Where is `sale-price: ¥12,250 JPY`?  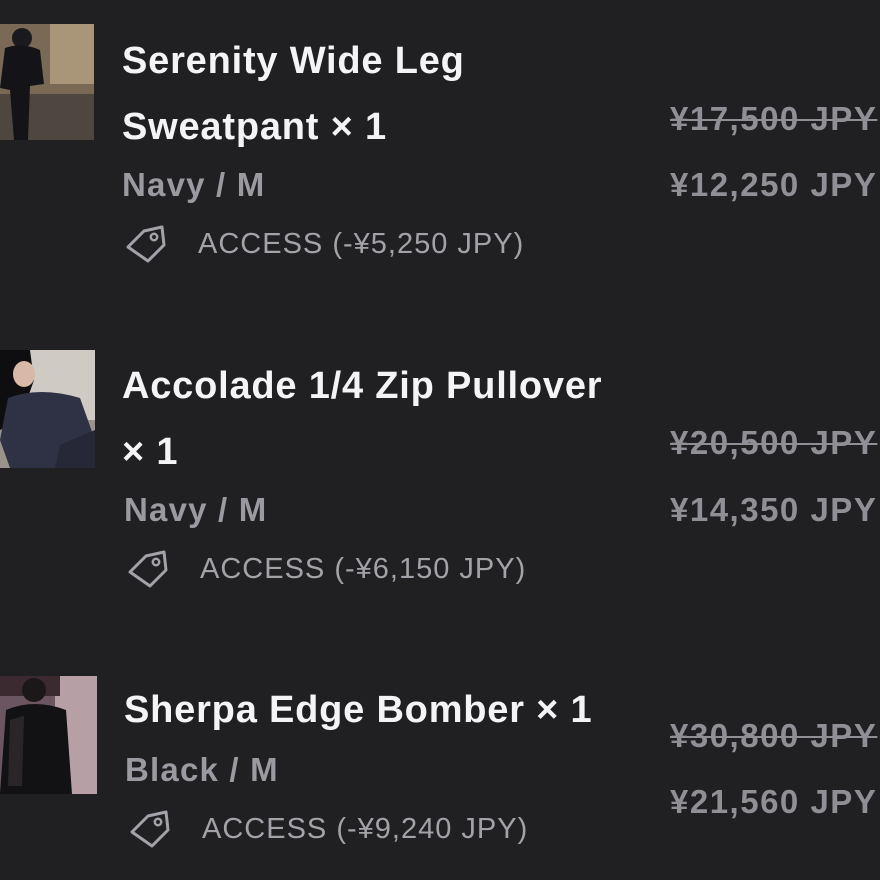 sale-price: ¥12,250 JPY is located at coordinates (774, 184).